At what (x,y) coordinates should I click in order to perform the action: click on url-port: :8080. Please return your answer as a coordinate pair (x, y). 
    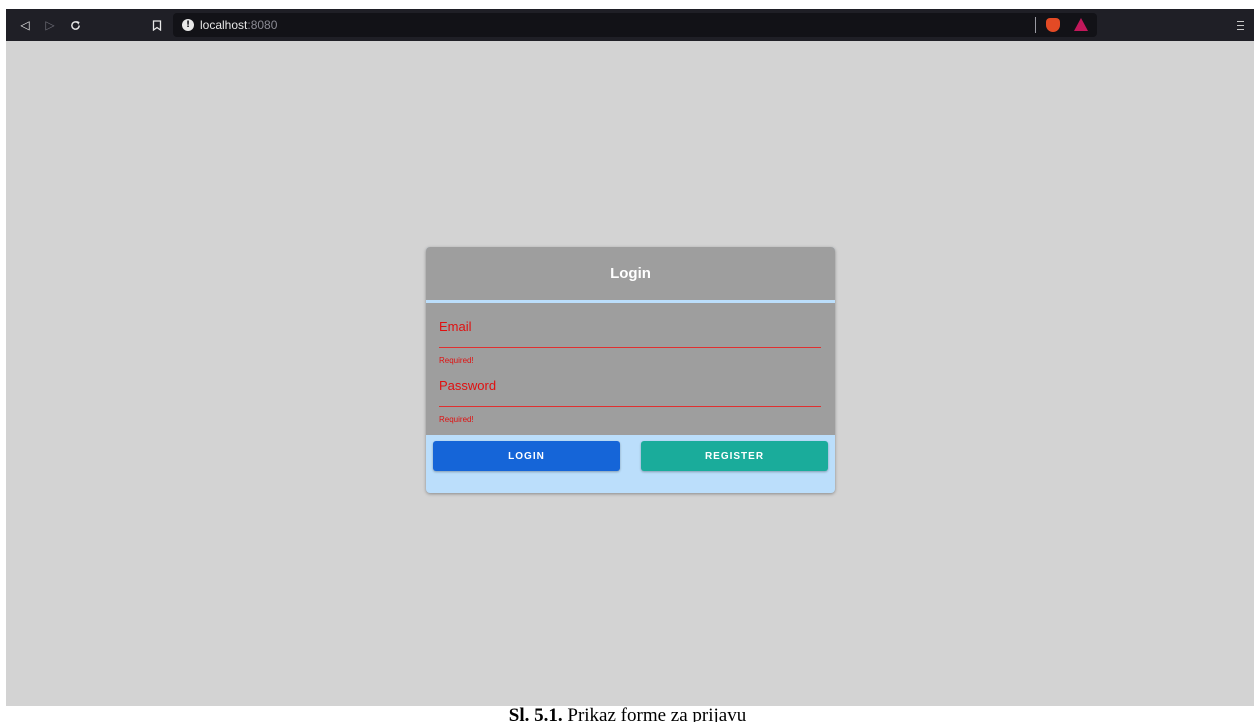
    Looking at the image, I should click on (262, 25).